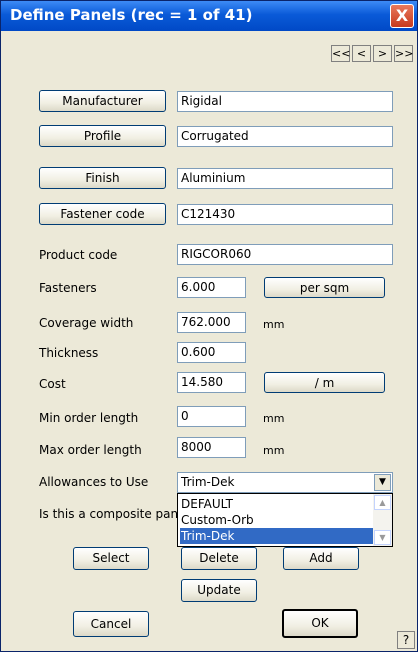 The image size is (418, 652). I want to click on scroll-up-icon: ▲, so click(382, 502).